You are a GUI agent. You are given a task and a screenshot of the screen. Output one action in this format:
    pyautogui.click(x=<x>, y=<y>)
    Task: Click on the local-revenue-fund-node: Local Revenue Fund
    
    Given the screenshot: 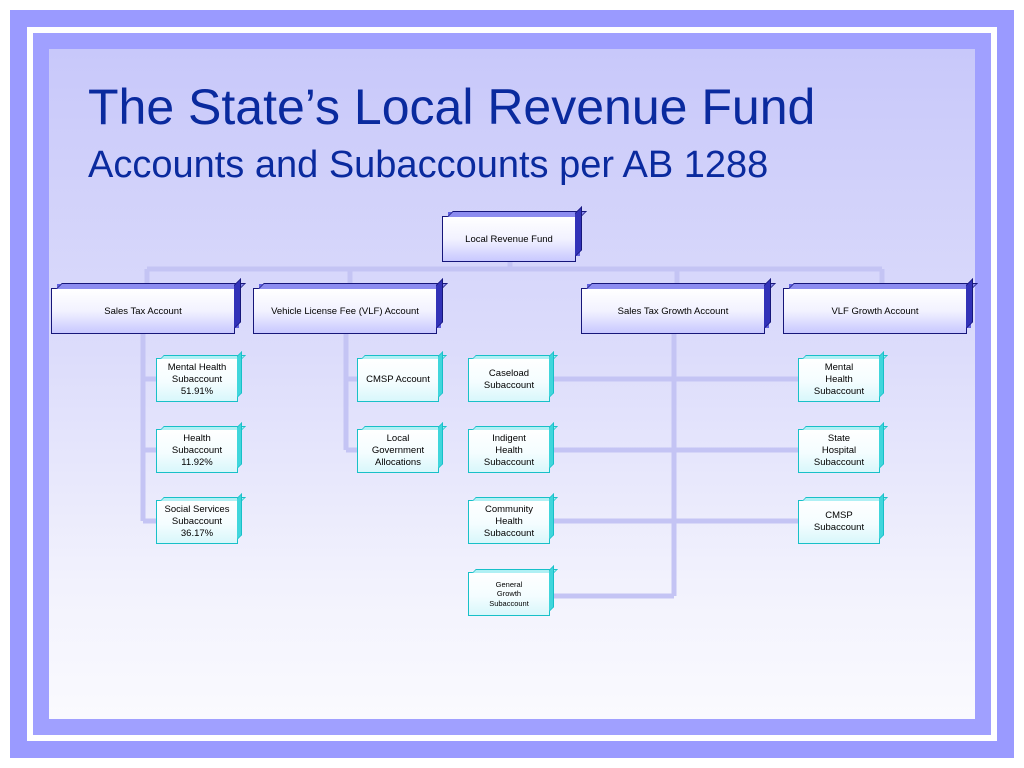 What is the action you would take?
    pyautogui.click(x=509, y=239)
    